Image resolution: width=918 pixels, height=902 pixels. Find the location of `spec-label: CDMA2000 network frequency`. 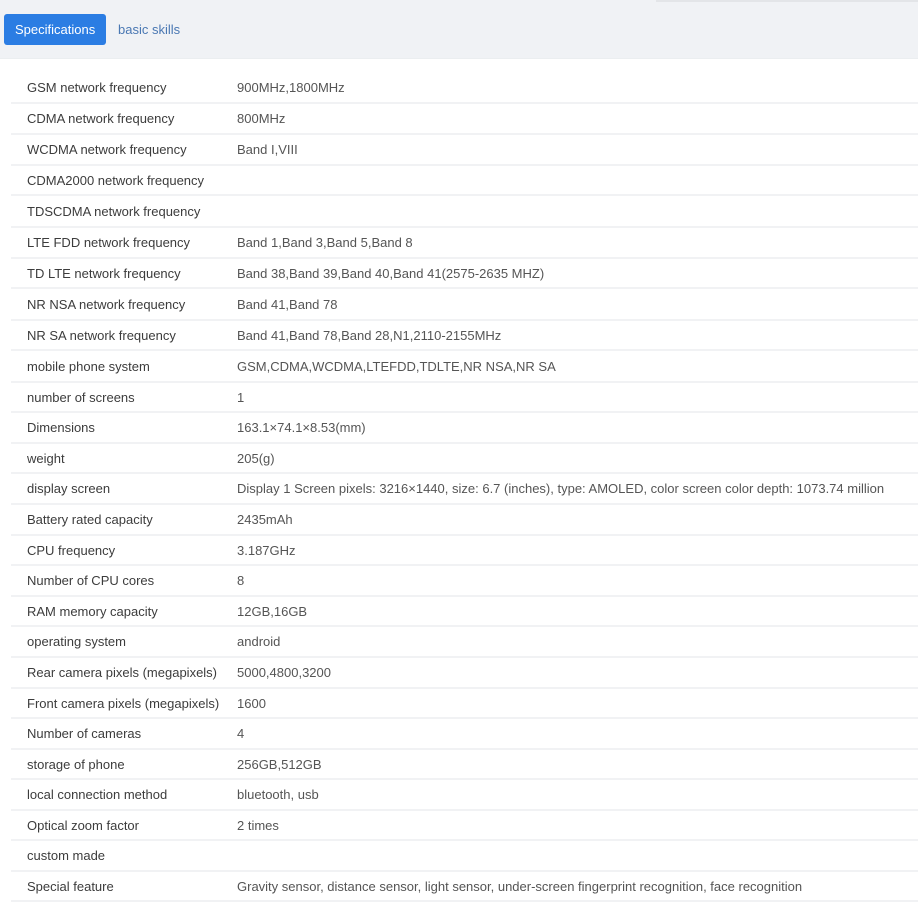

spec-label: CDMA2000 network frequency is located at coordinates (116, 180).